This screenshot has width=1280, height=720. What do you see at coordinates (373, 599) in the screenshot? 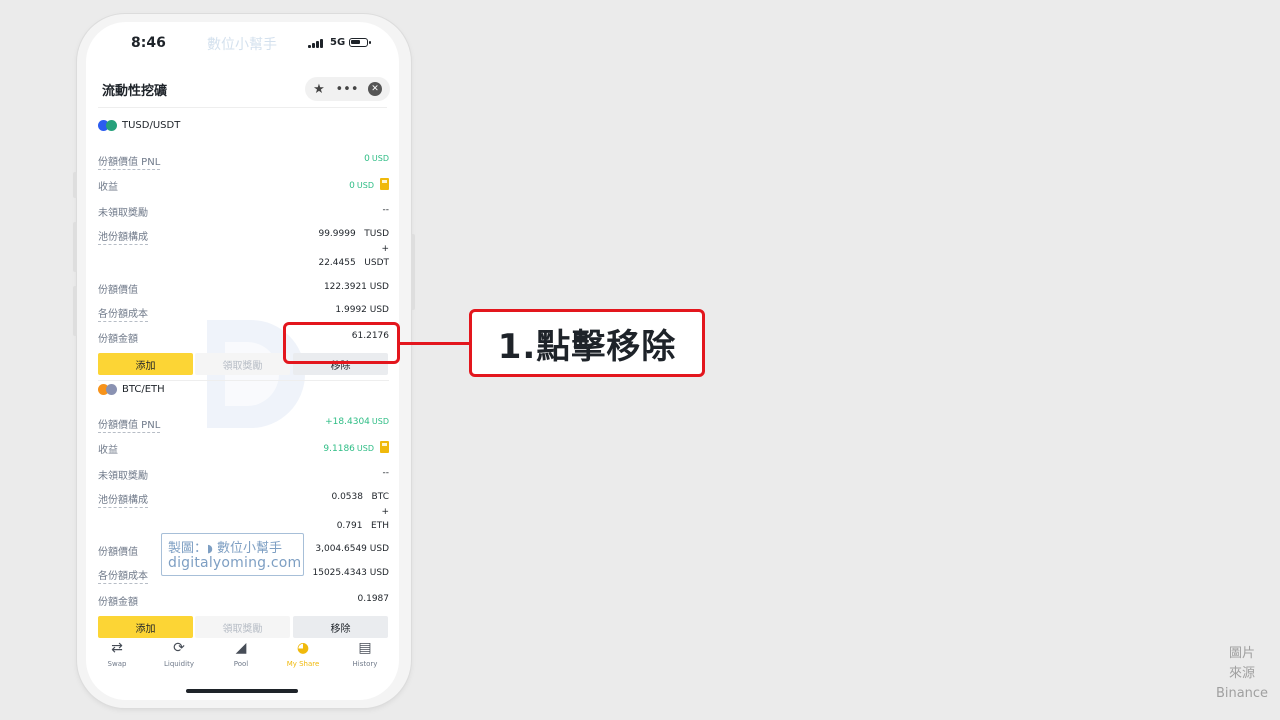
I see `amount-value: 0.1987` at bounding box center [373, 599].